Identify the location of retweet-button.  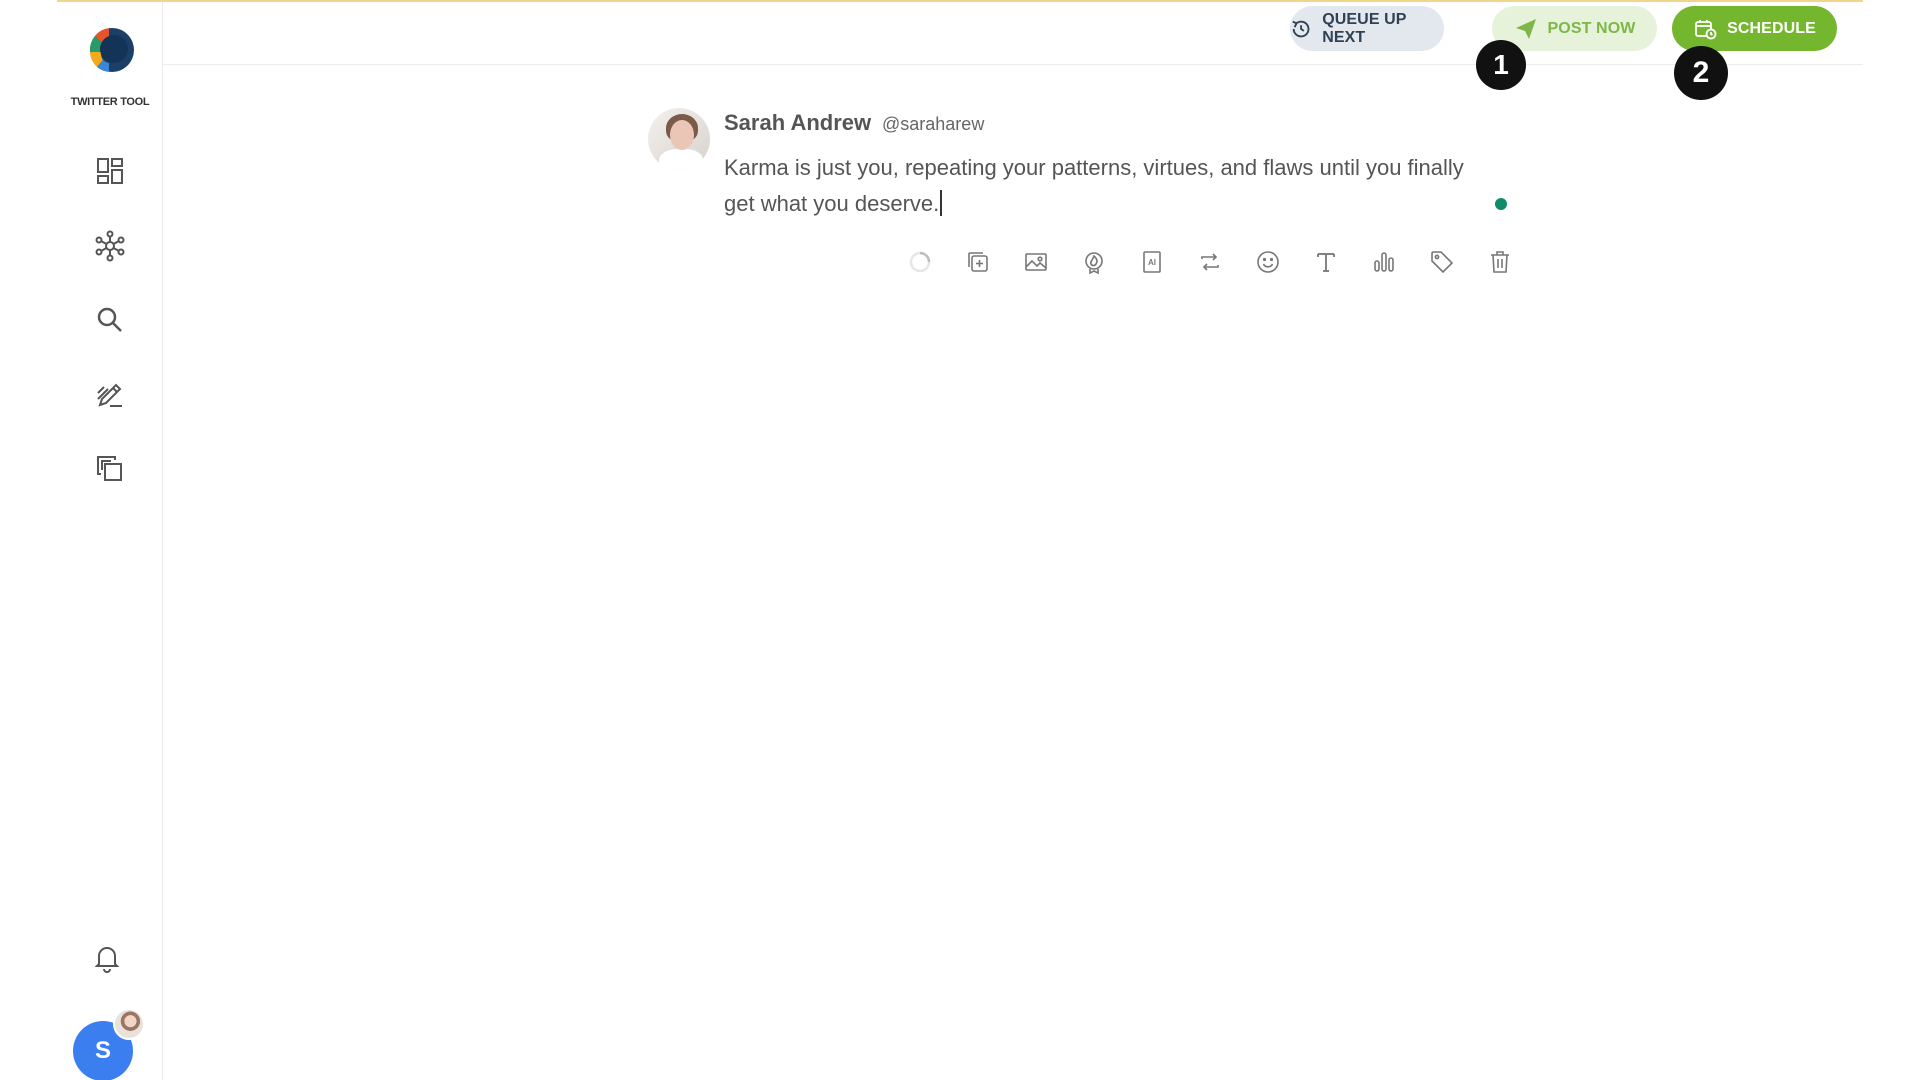
(1210, 262).